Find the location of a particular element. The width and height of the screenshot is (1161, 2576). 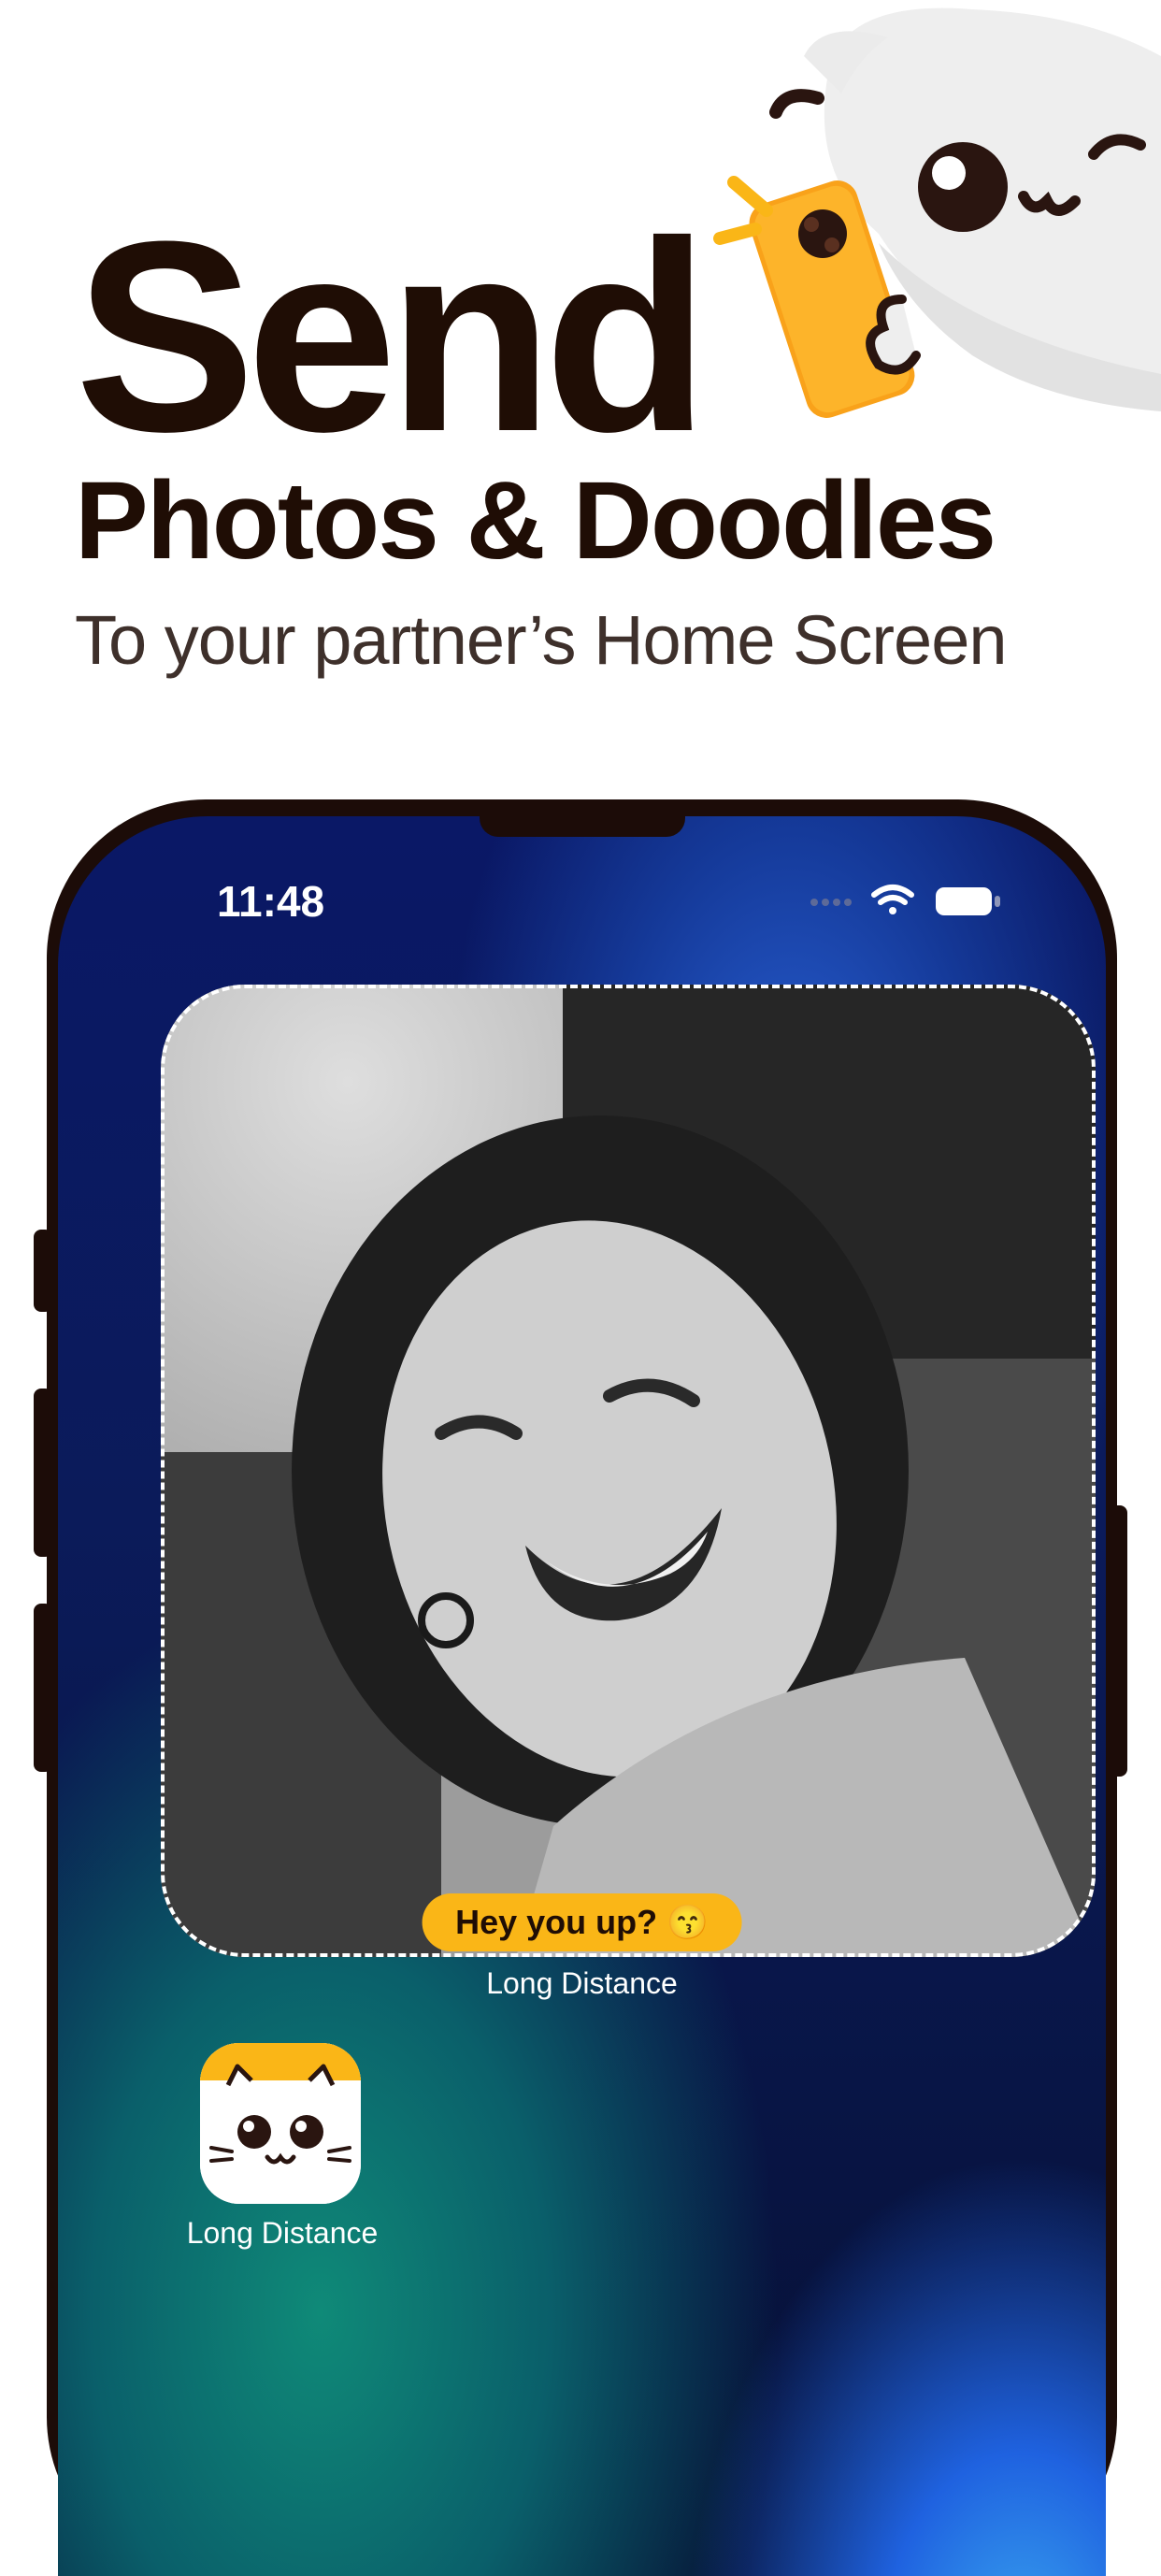

cat-face-icon is located at coordinates (280, 2123).